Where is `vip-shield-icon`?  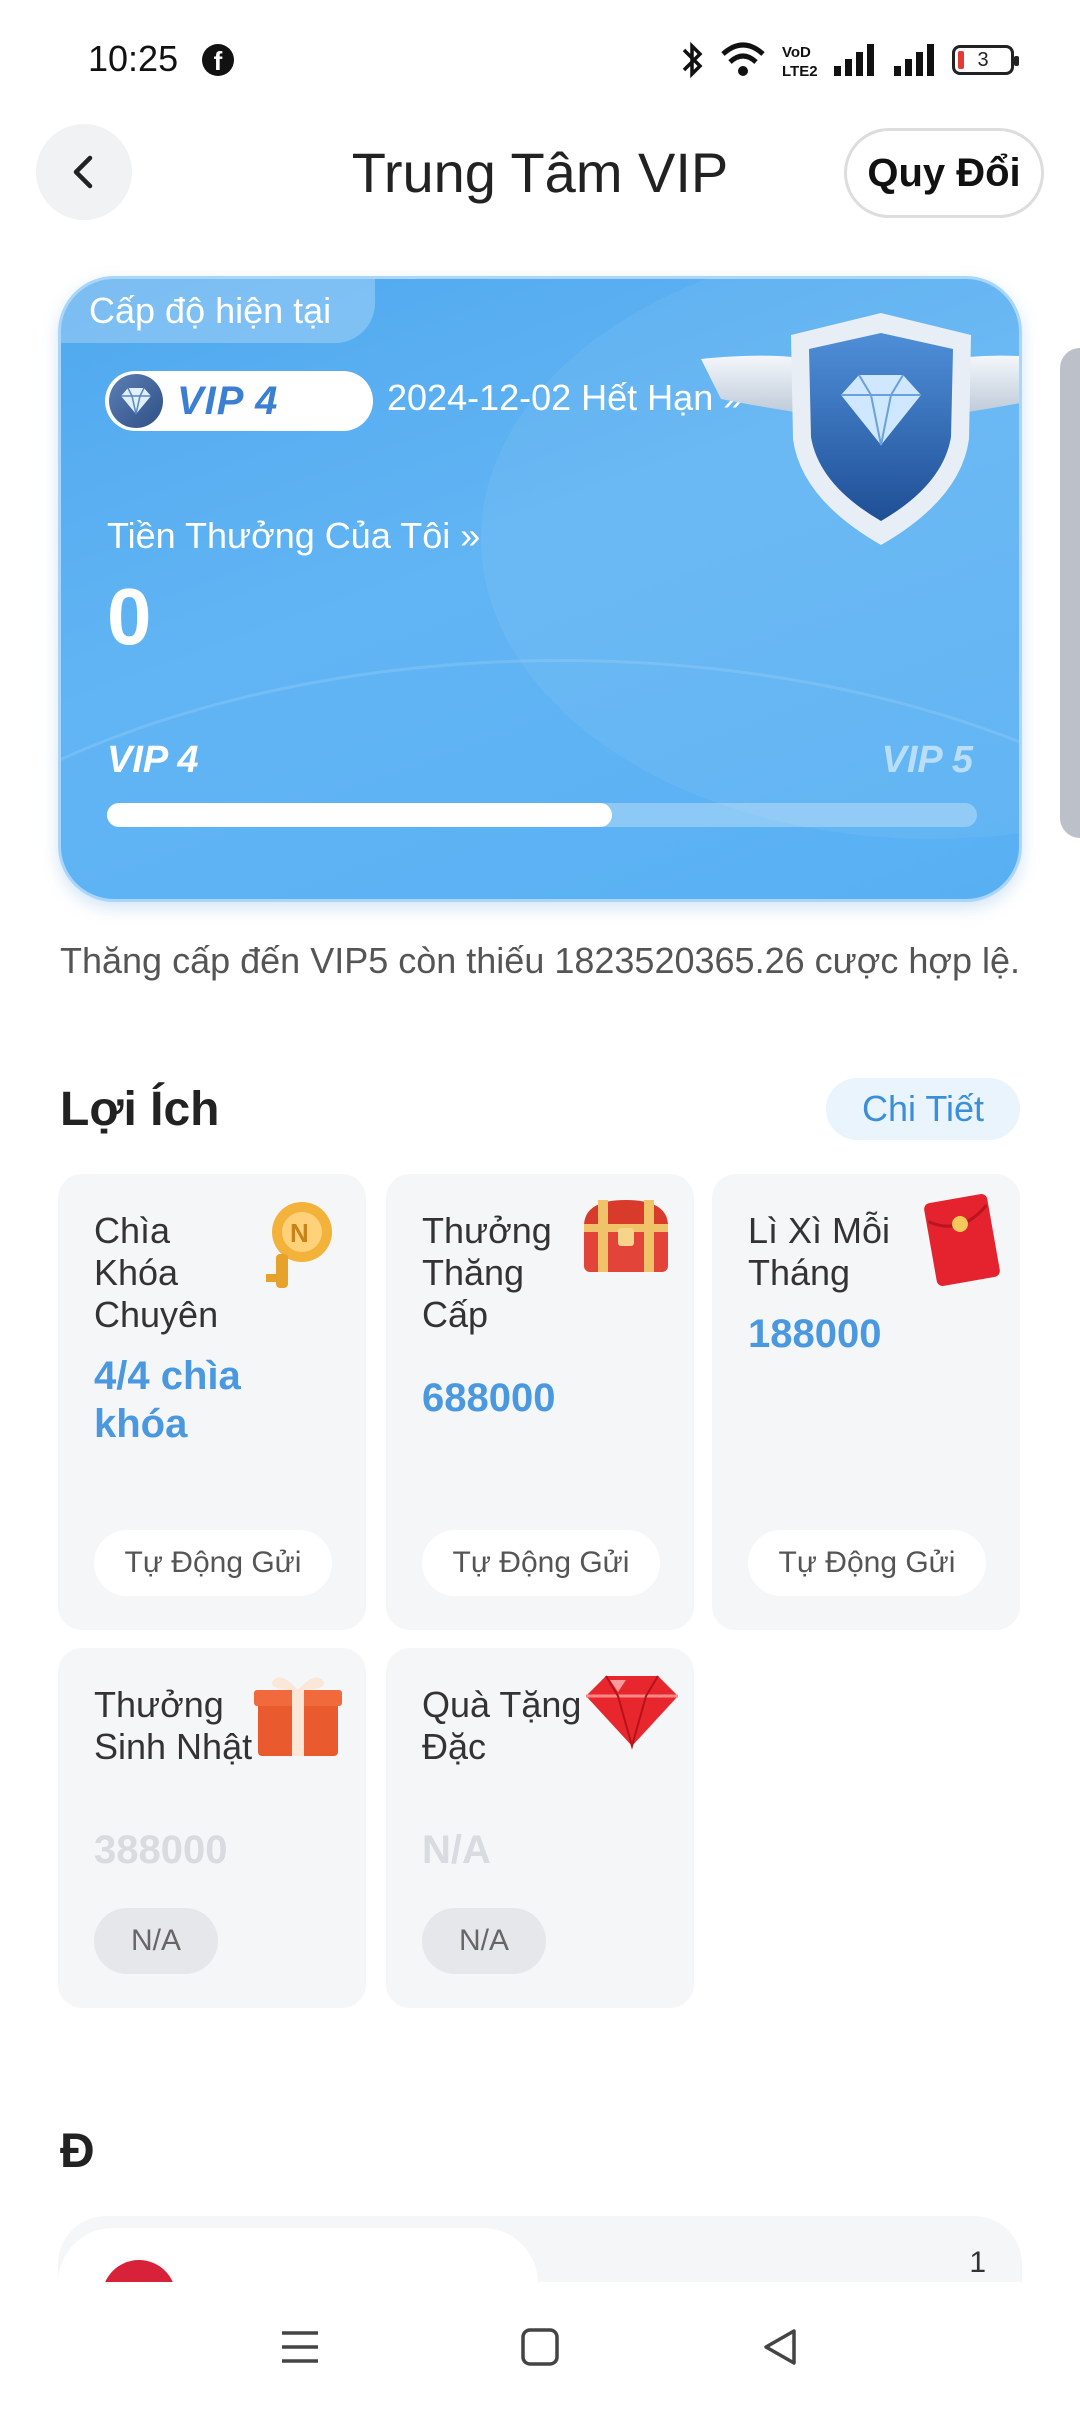
vip-shield-icon is located at coordinates (860, 429).